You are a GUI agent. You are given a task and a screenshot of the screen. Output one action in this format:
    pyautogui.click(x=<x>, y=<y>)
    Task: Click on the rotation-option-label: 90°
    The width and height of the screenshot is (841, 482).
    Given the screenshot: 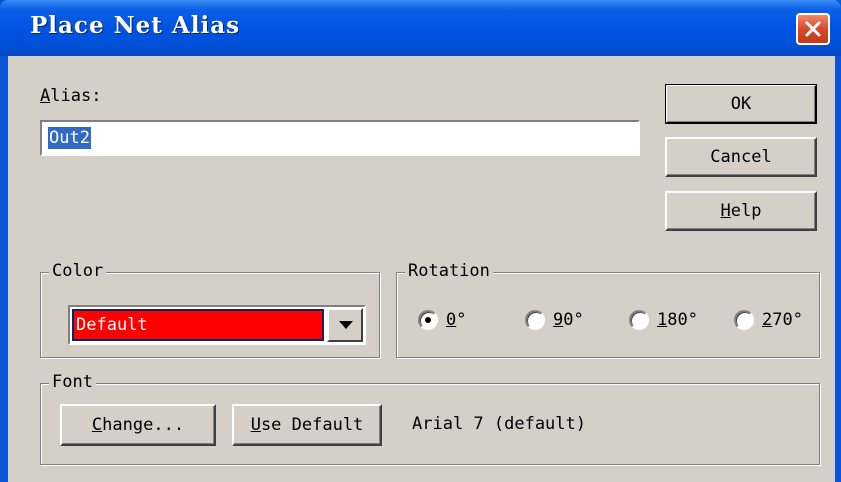 What is the action you would take?
    pyautogui.click(x=568, y=320)
    